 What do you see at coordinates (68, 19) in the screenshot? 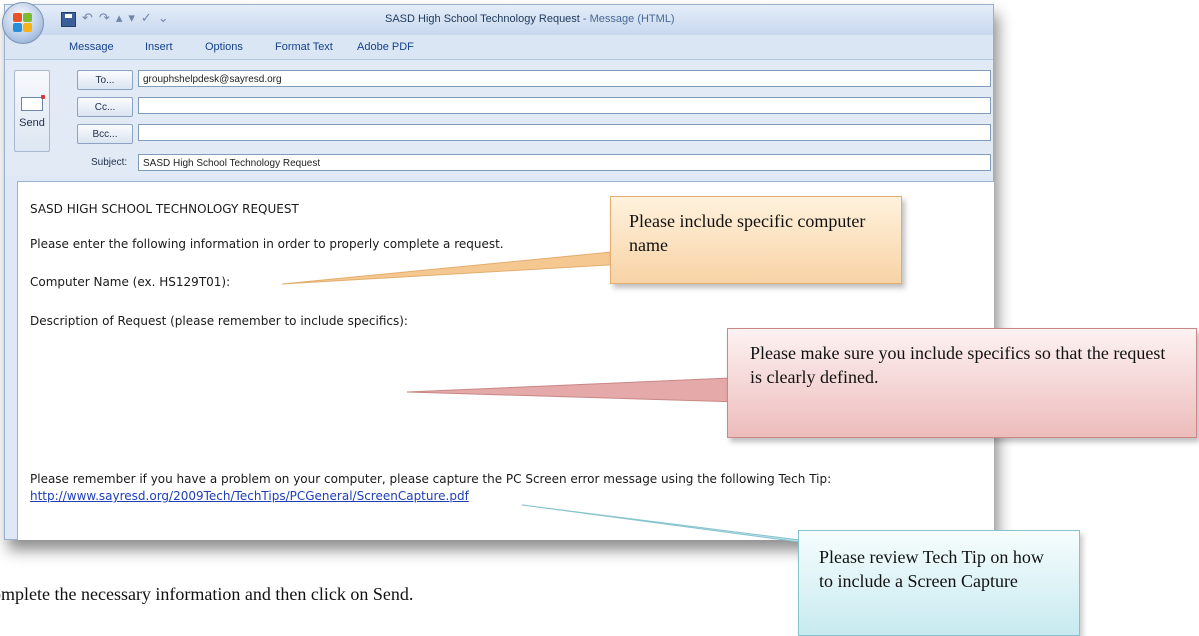
I see `save-icon` at bounding box center [68, 19].